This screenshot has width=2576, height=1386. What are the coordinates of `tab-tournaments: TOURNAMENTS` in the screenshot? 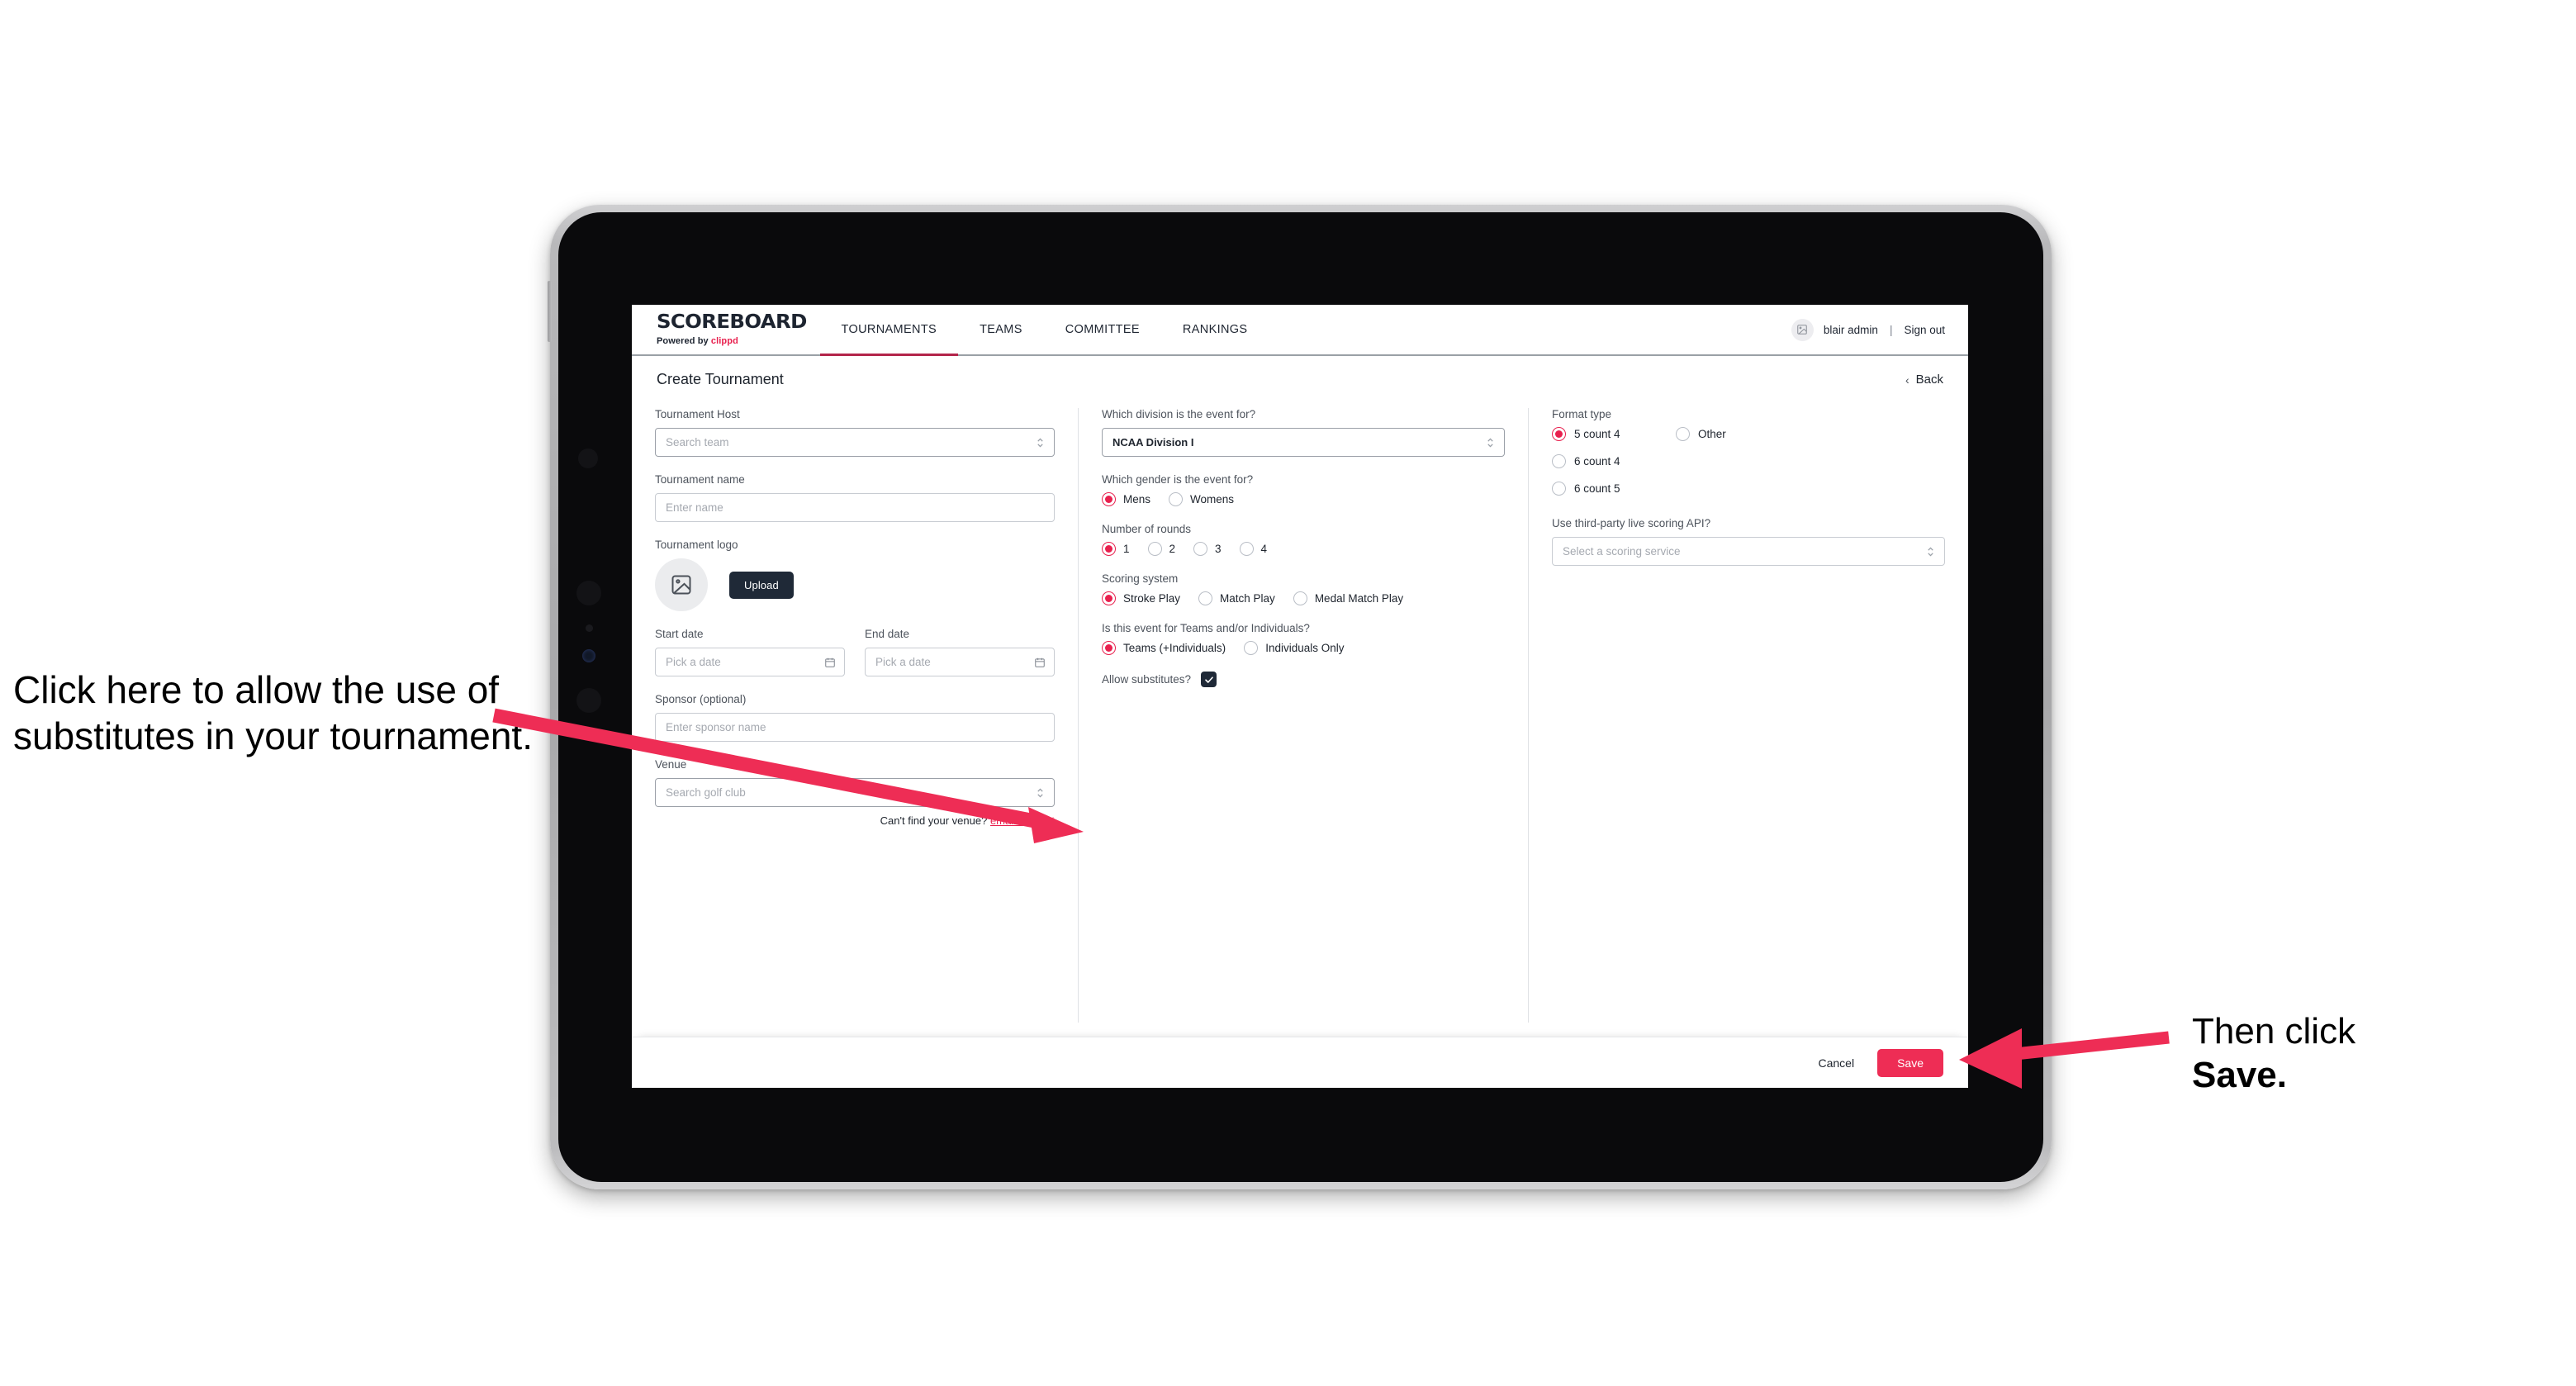 It's located at (889, 330).